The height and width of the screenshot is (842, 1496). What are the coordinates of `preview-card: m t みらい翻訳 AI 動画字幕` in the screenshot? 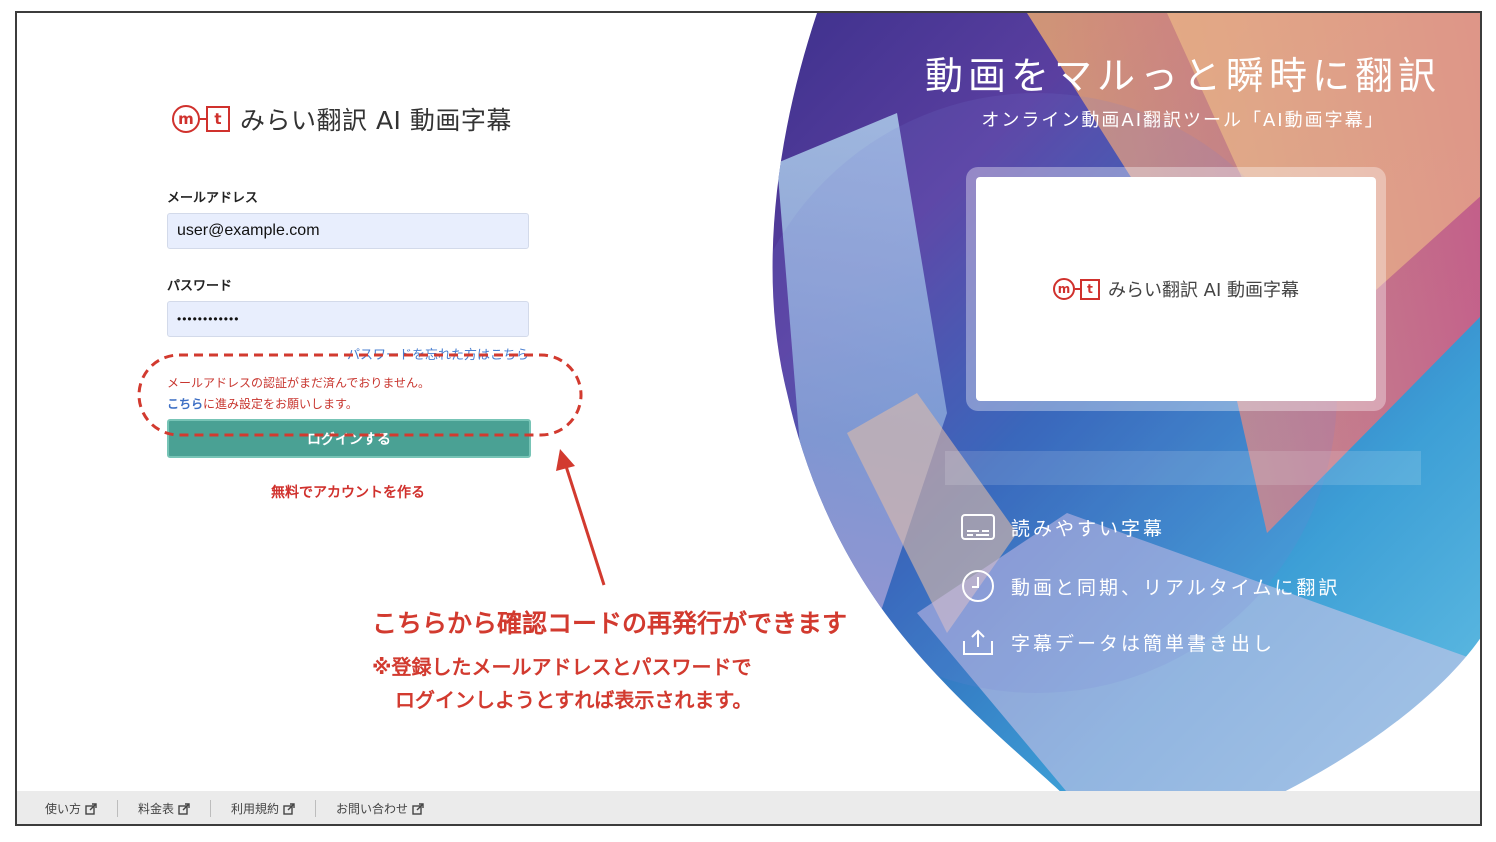 It's located at (1176, 289).